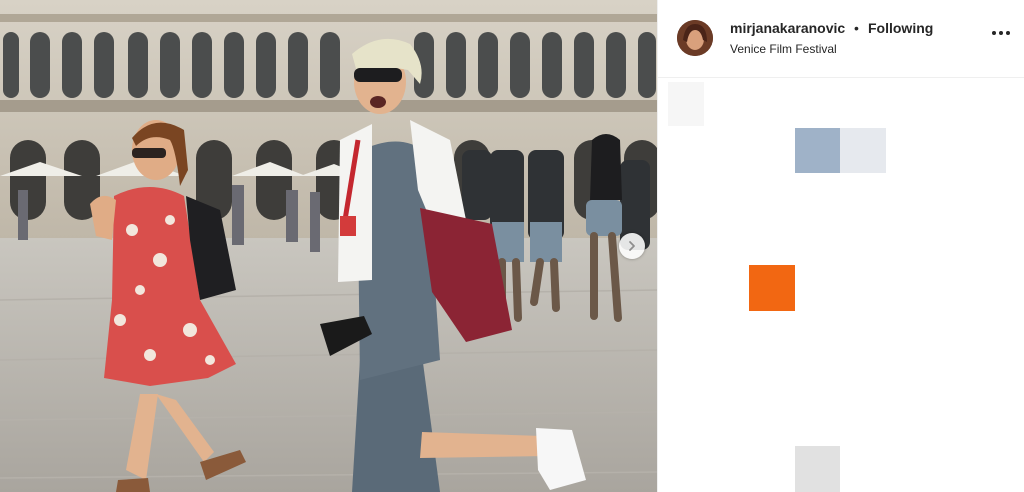  I want to click on more-options-icon, so click(1001, 33).